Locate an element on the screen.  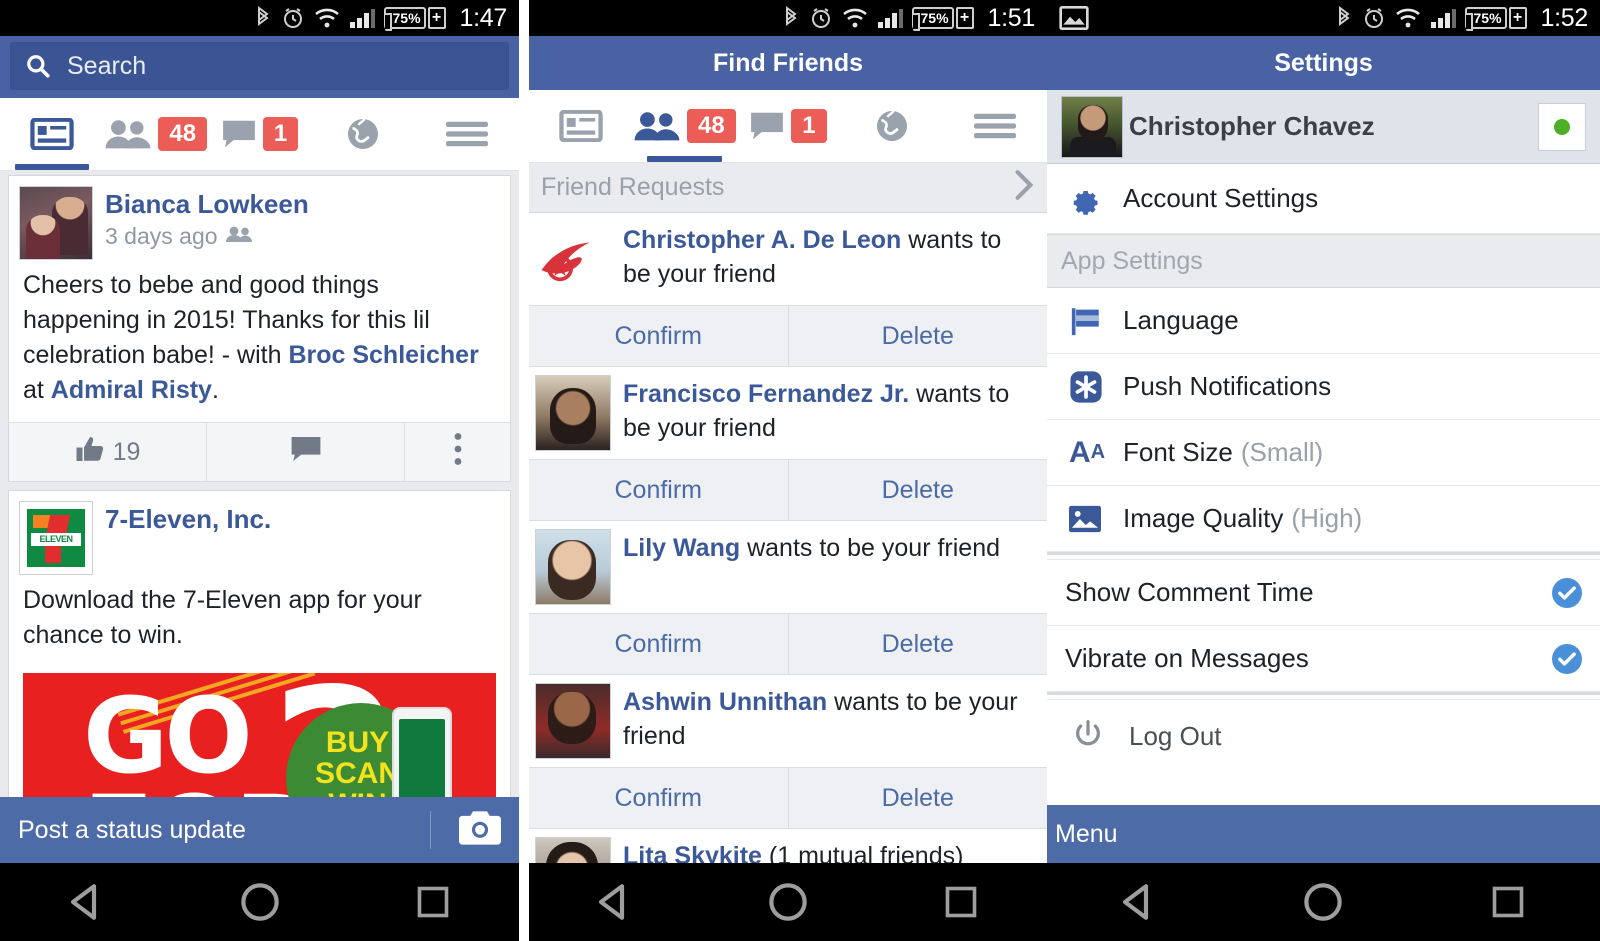
friend-requests-section-header: Friend Requests is located at coordinates (788, 188).